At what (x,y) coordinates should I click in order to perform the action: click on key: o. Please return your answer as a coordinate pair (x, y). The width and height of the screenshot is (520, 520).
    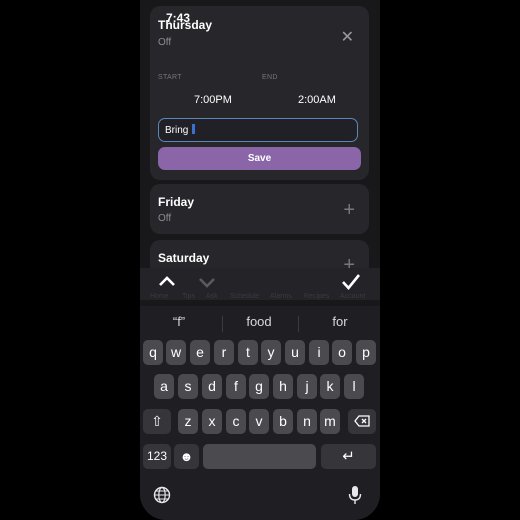
    Looking at the image, I should click on (342, 352).